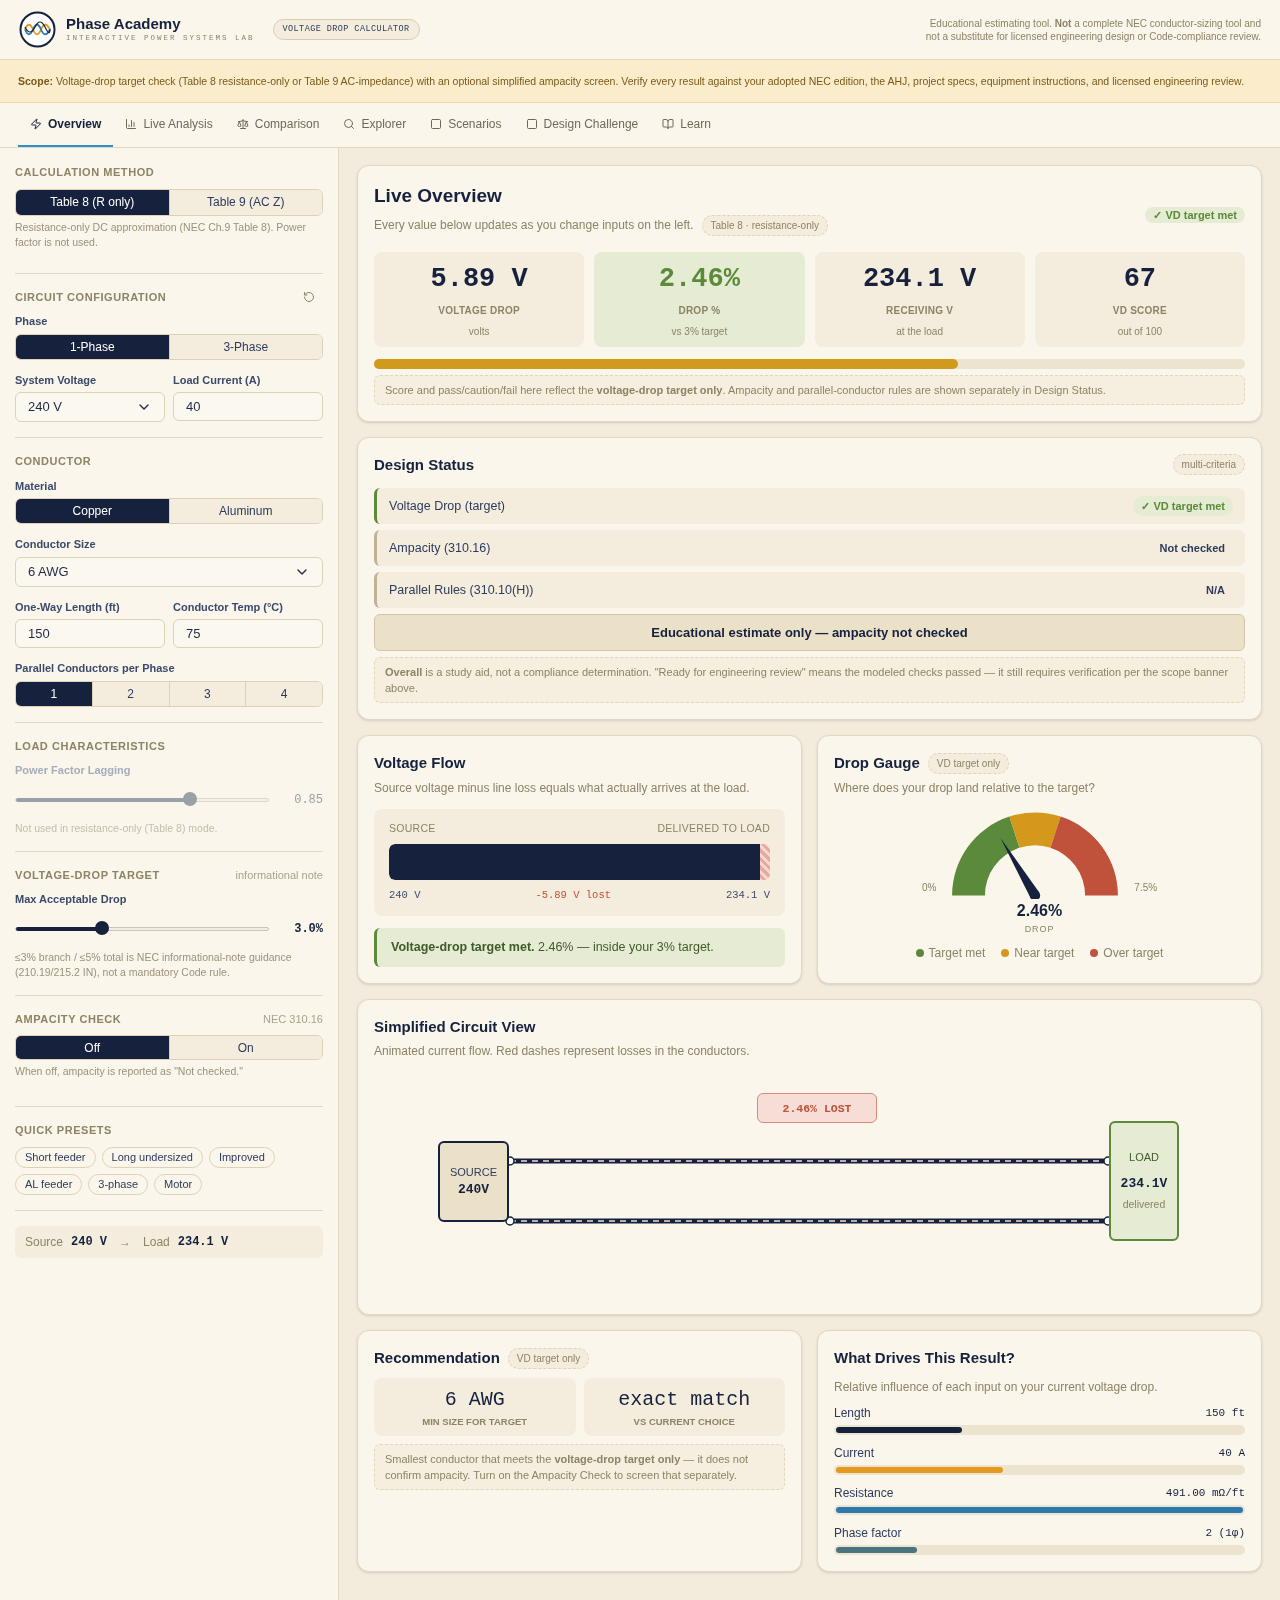 The image size is (1280, 1600). What do you see at coordinates (957, 953) in the screenshot?
I see `legend-label: Target met` at bounding box center [957, 953].